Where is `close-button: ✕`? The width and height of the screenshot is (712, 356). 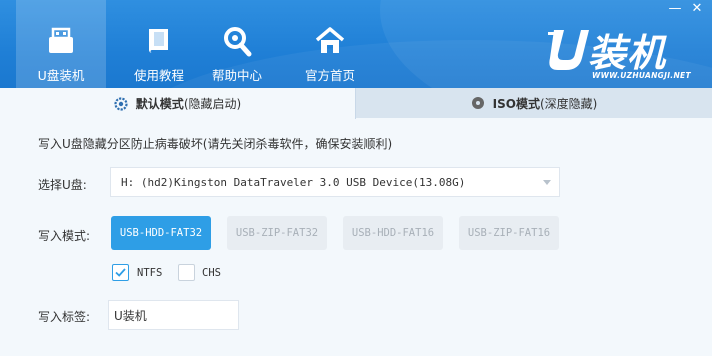
close-button: ✕ is located at coordinates (697, 9).